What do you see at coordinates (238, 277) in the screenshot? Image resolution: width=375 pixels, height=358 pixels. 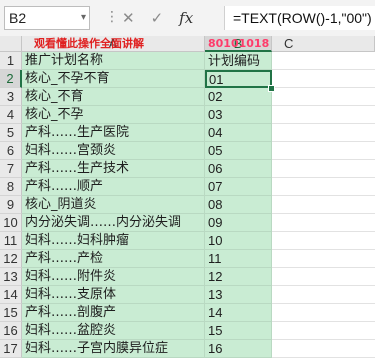 I see `cell-b: 12` at bounding box center [238, 277].